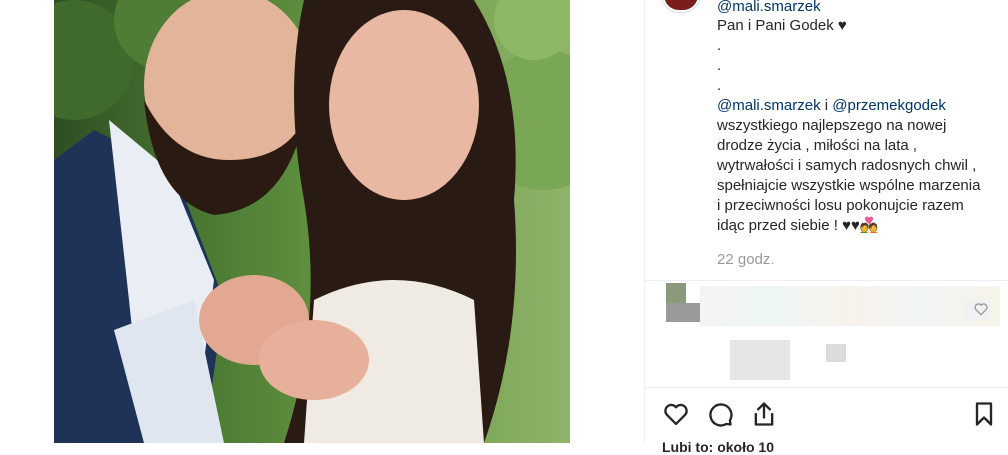 Image resolution: width=1008 pixels, height=455 pixels. I want to click on bookmark-icon, so click(984, 414).